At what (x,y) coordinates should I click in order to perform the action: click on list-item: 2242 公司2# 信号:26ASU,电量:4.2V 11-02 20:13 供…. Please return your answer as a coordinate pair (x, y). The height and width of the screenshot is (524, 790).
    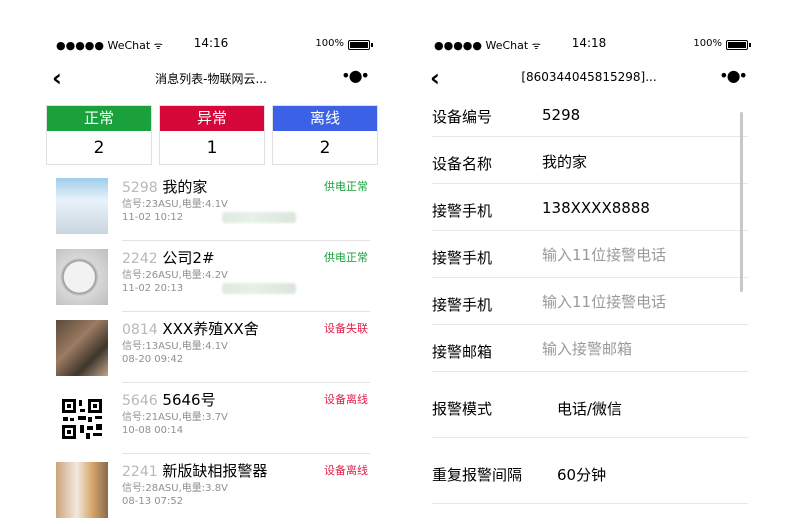
    Looking at the image, I should click on (217, 276).